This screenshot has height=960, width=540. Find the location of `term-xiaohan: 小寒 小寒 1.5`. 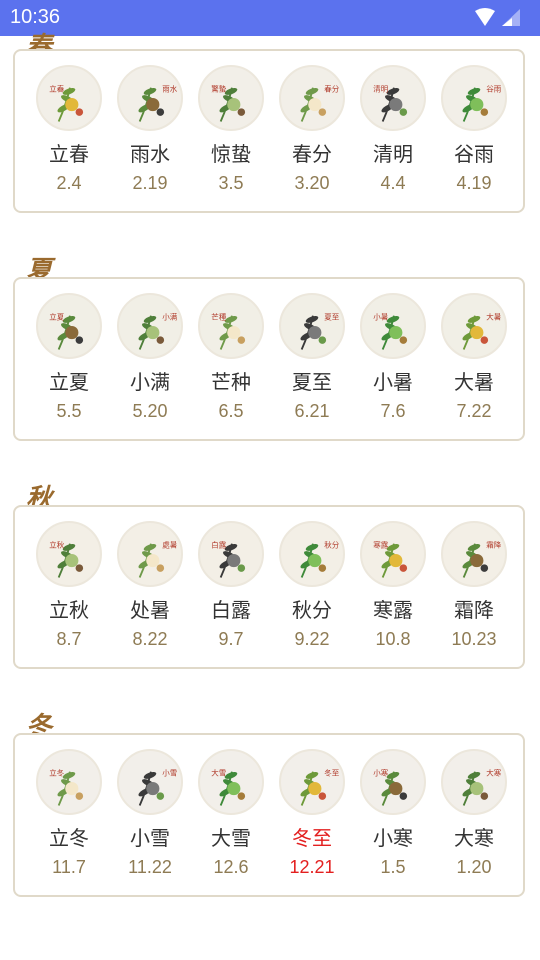

term-xiaohan: 小寒 小寒 1.5 is located at coordinates (393, 819).